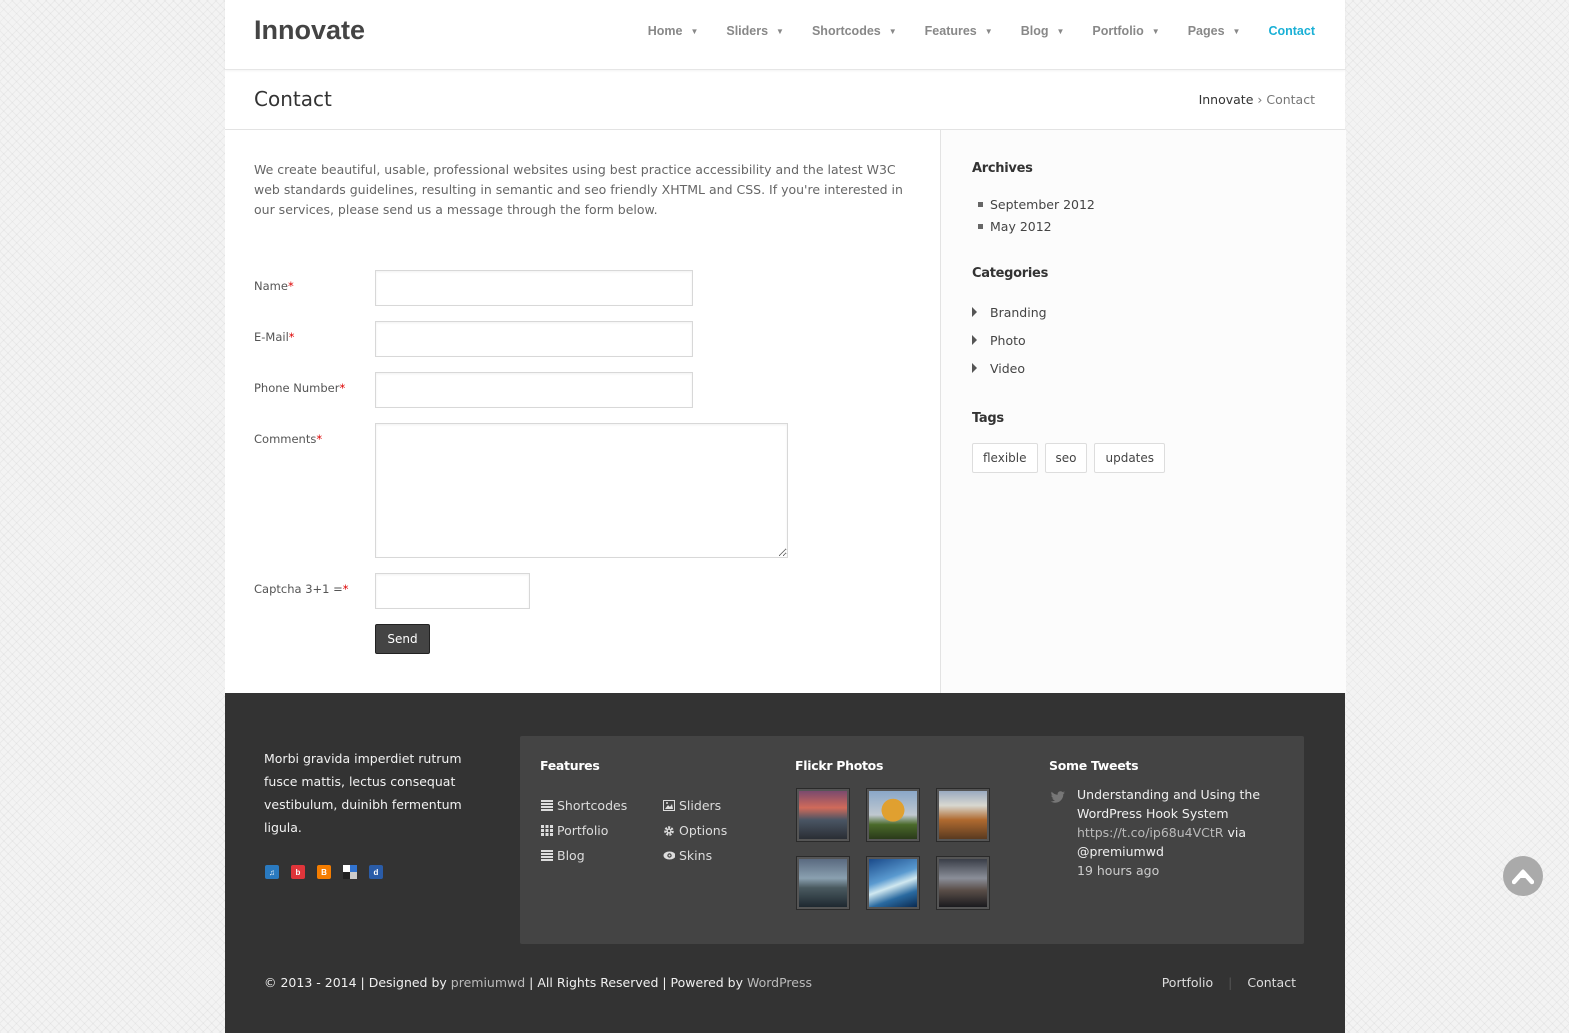 Image resolution: width=1569 pixels, height=1033 pixels. Describe the element at coordinates (1130, 458) in the screenshot. I see `tag-updates: updates` at that location.